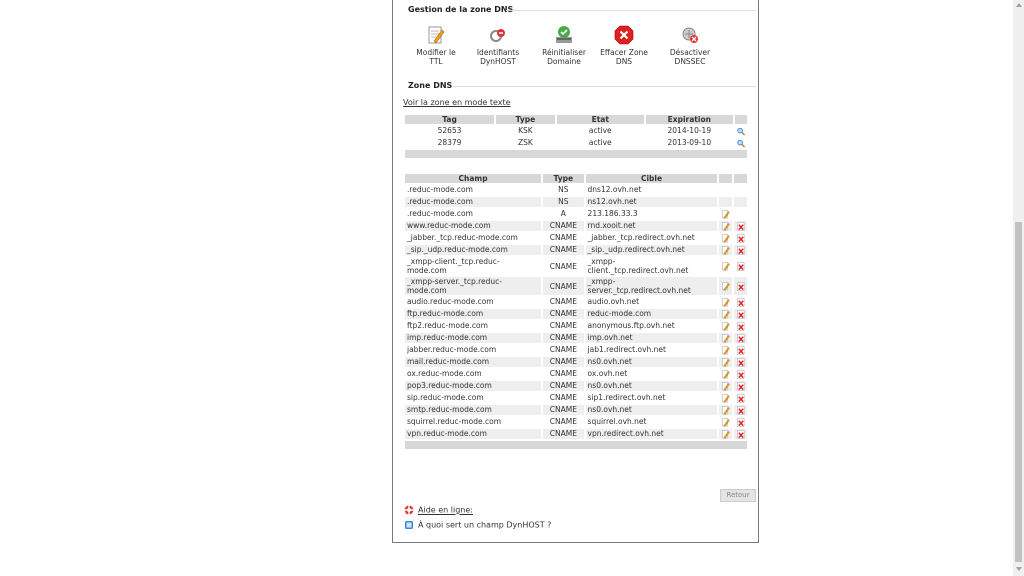 The height and width of the screenshot is (576, 1024). What do you see at coordinates (600, 142) in the screenshot?
I see `table-cell: active` at bounding box center [600, 142].